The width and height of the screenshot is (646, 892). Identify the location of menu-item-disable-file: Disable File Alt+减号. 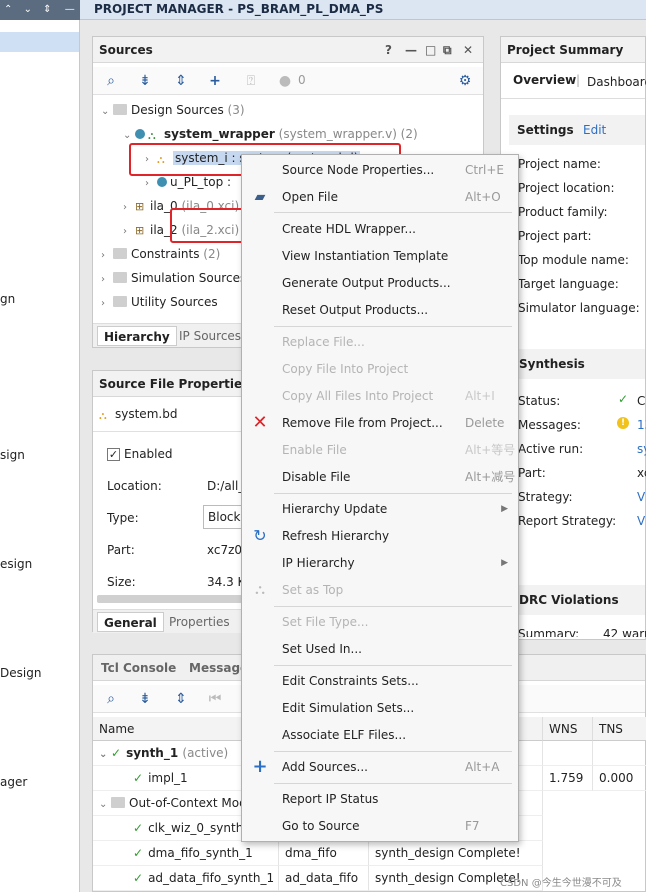
(380, 477).